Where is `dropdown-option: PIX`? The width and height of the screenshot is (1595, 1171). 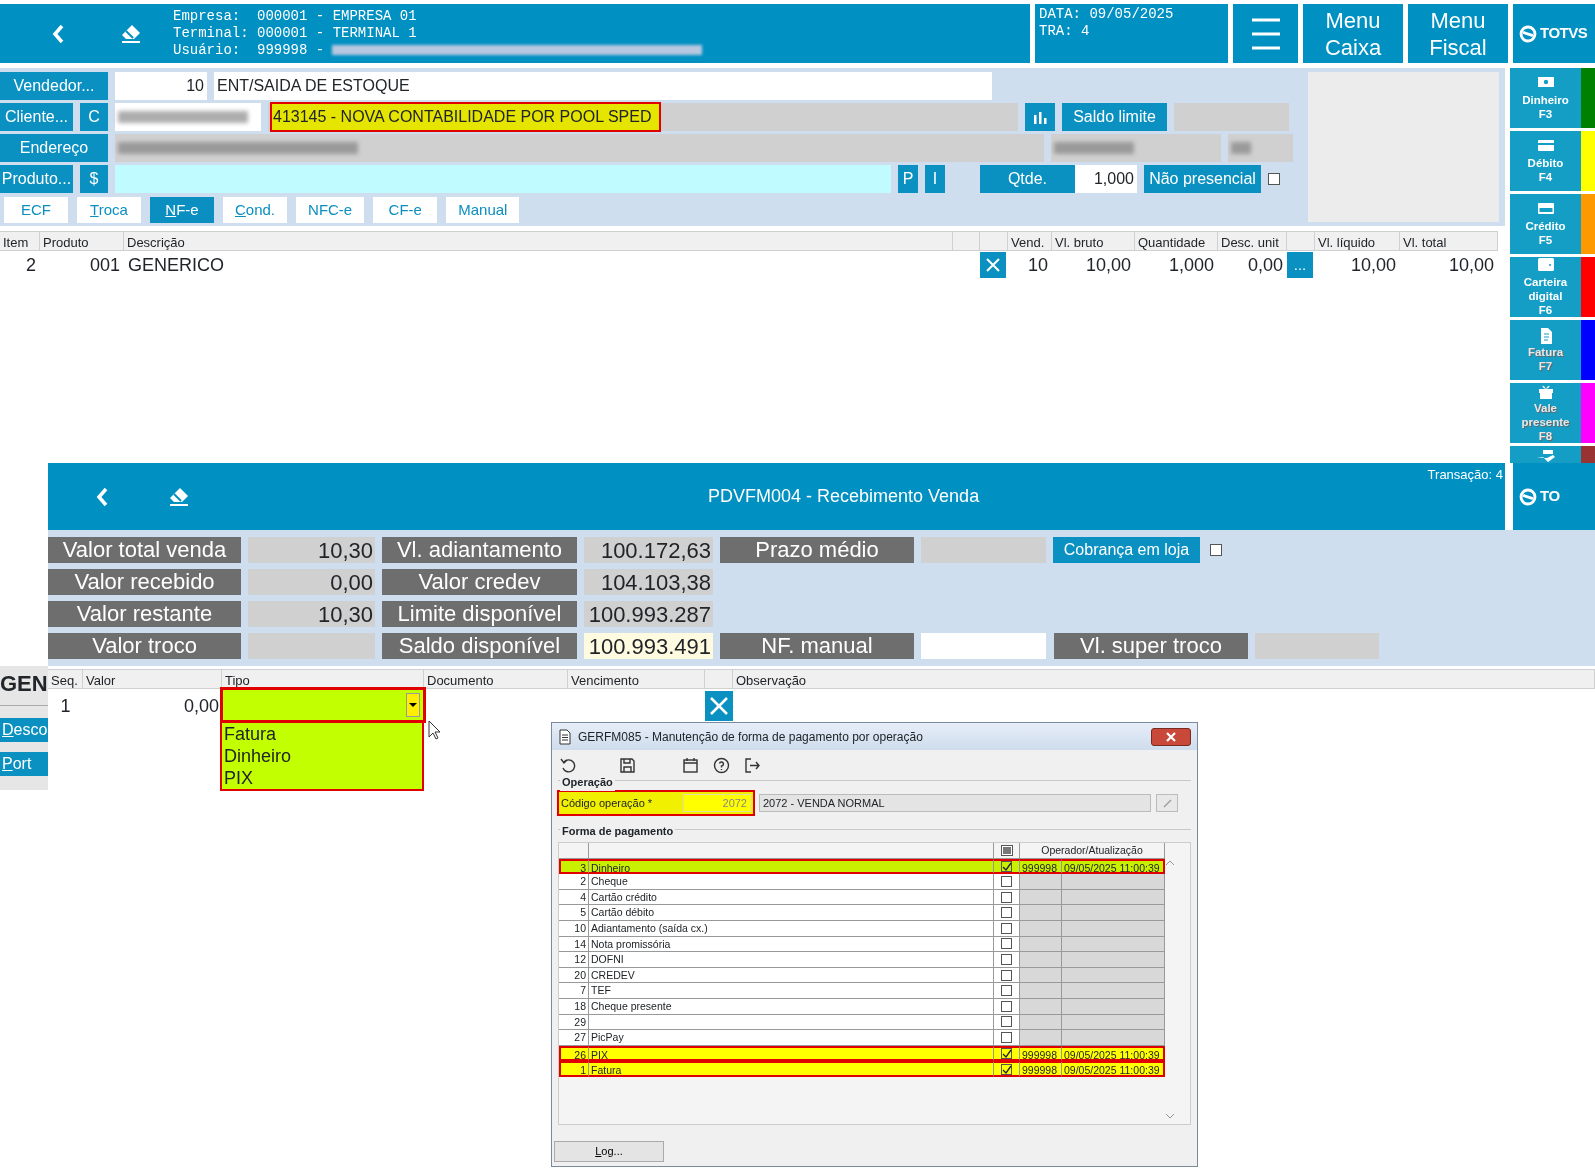 dropdown-option: PIX is located at coordinates (322, 778).